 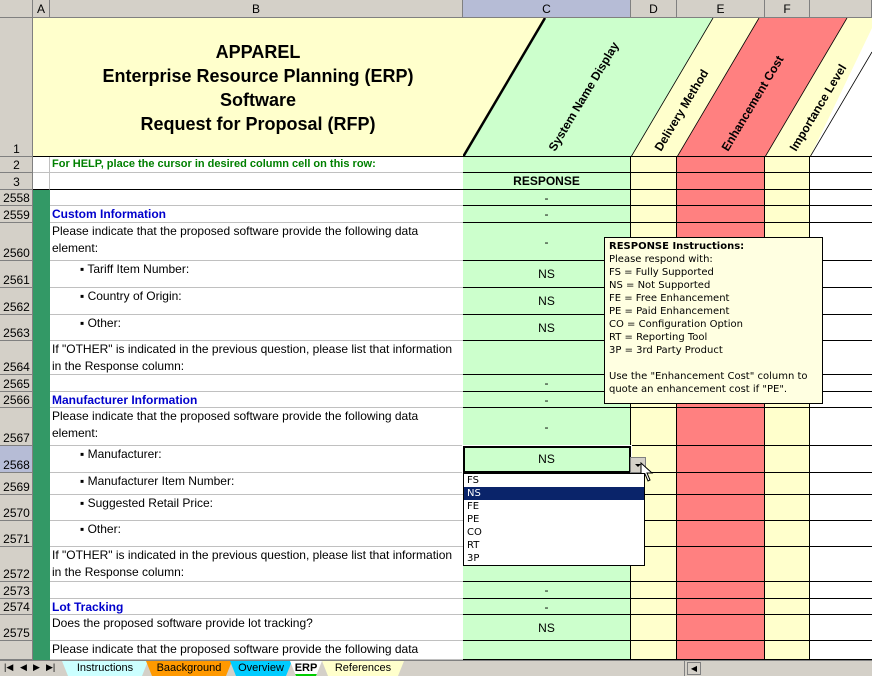 I want to click on row-header: 2558, so click(x=16, y=198).